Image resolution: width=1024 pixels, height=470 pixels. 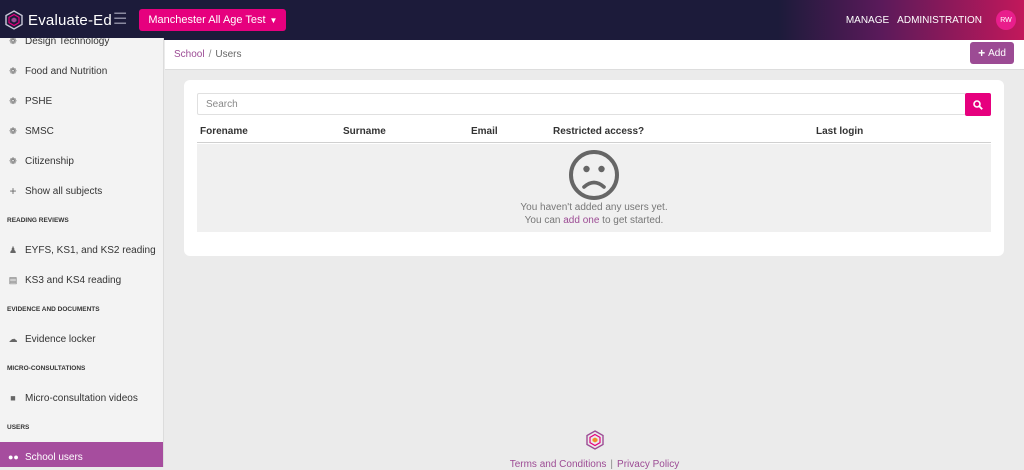 I want to click on sidebar-item-label: EYFS, KS1, and KS2 reading, so click(x=90, y=250).